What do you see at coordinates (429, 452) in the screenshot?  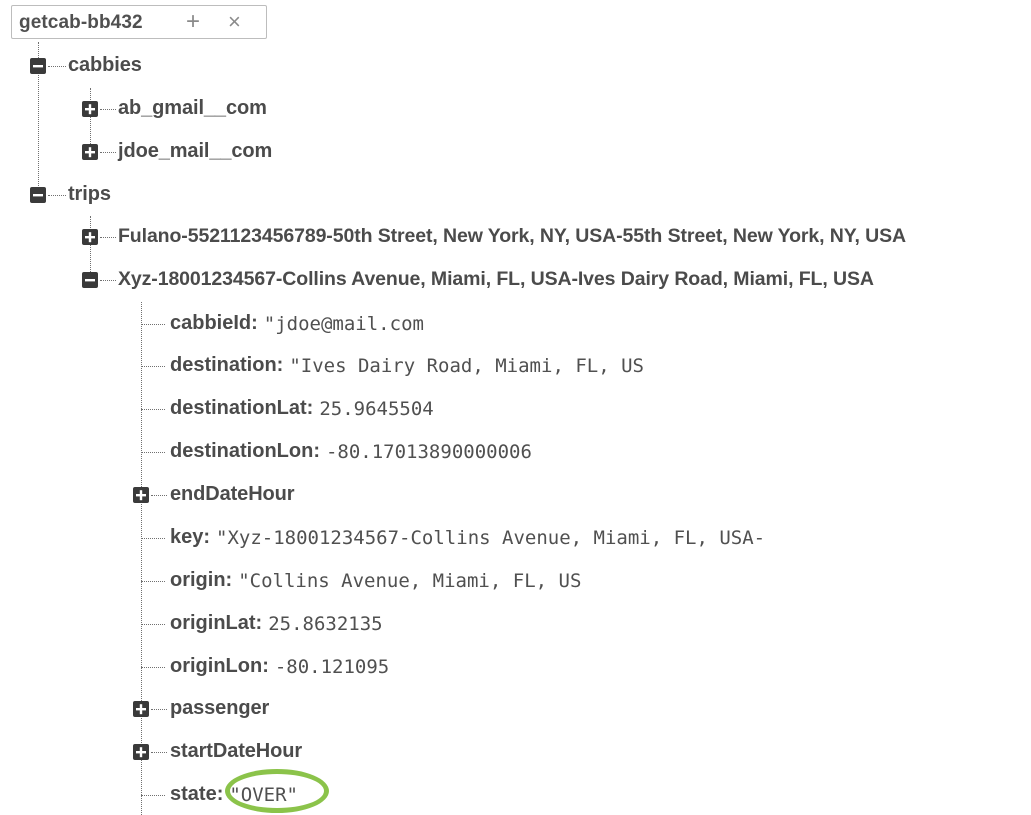 I see `field-value: -80.17013890000006` at bounding box center [429, 452].